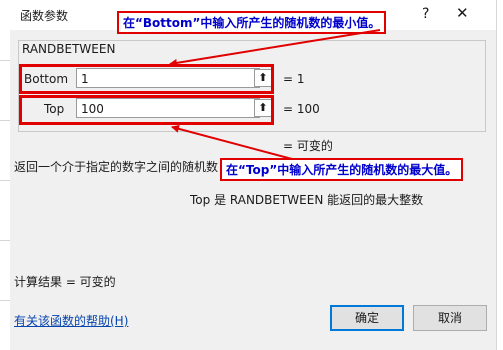  Describe the element at coordinates (342, 169) in the screenshot. I see `top-callout: 在“Top”中输入所产生的随机数的最大值。` at that location.